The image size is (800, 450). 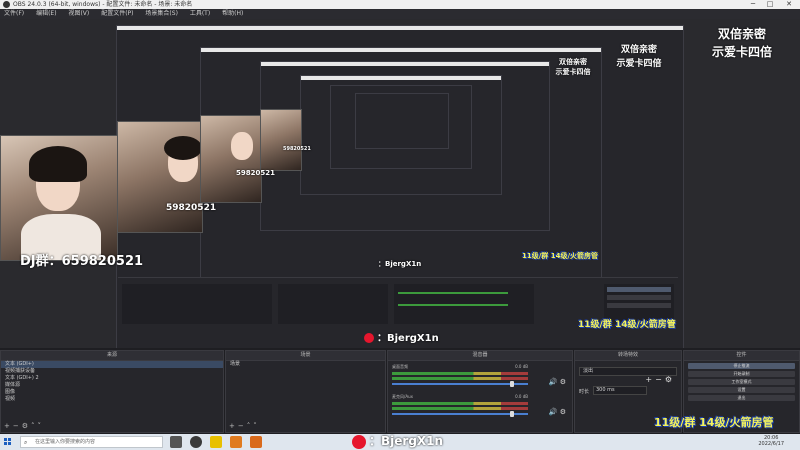 What do you see at coordinates (14, 13) in the screenshot?
I see `menu-file: 文件(F)` at bounding box center [14, 13].